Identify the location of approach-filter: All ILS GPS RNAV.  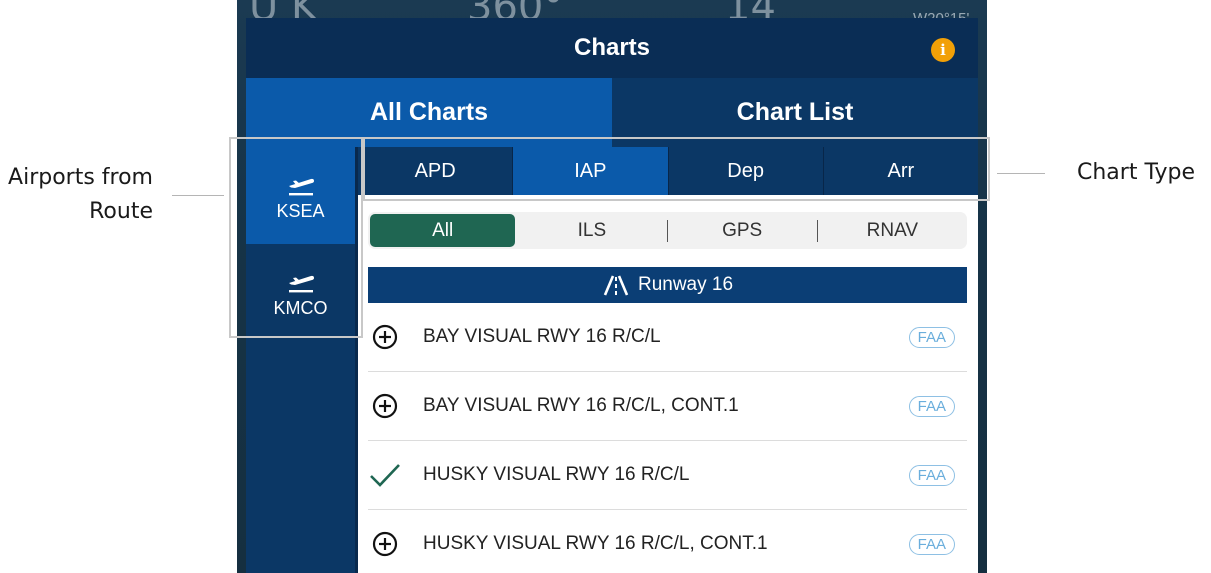
(667, 230).